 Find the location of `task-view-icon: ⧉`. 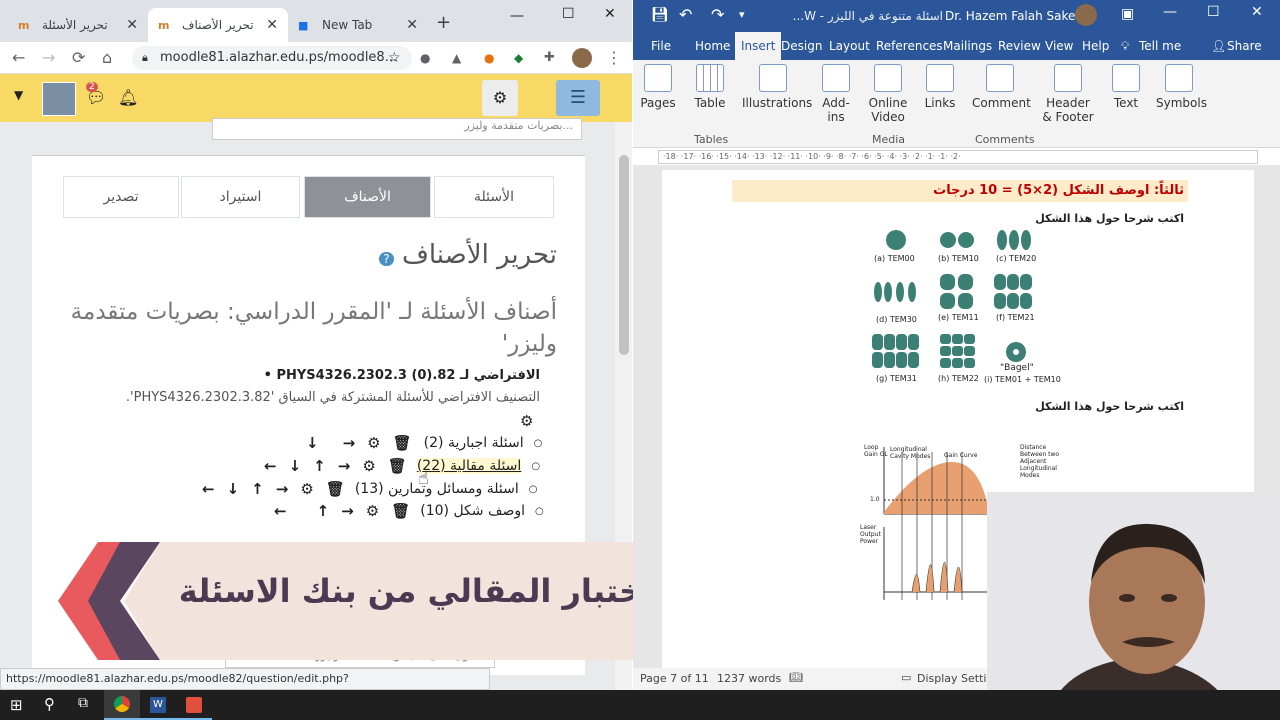

task-view-icon: ⧉ is located at coordinates (83, 703).